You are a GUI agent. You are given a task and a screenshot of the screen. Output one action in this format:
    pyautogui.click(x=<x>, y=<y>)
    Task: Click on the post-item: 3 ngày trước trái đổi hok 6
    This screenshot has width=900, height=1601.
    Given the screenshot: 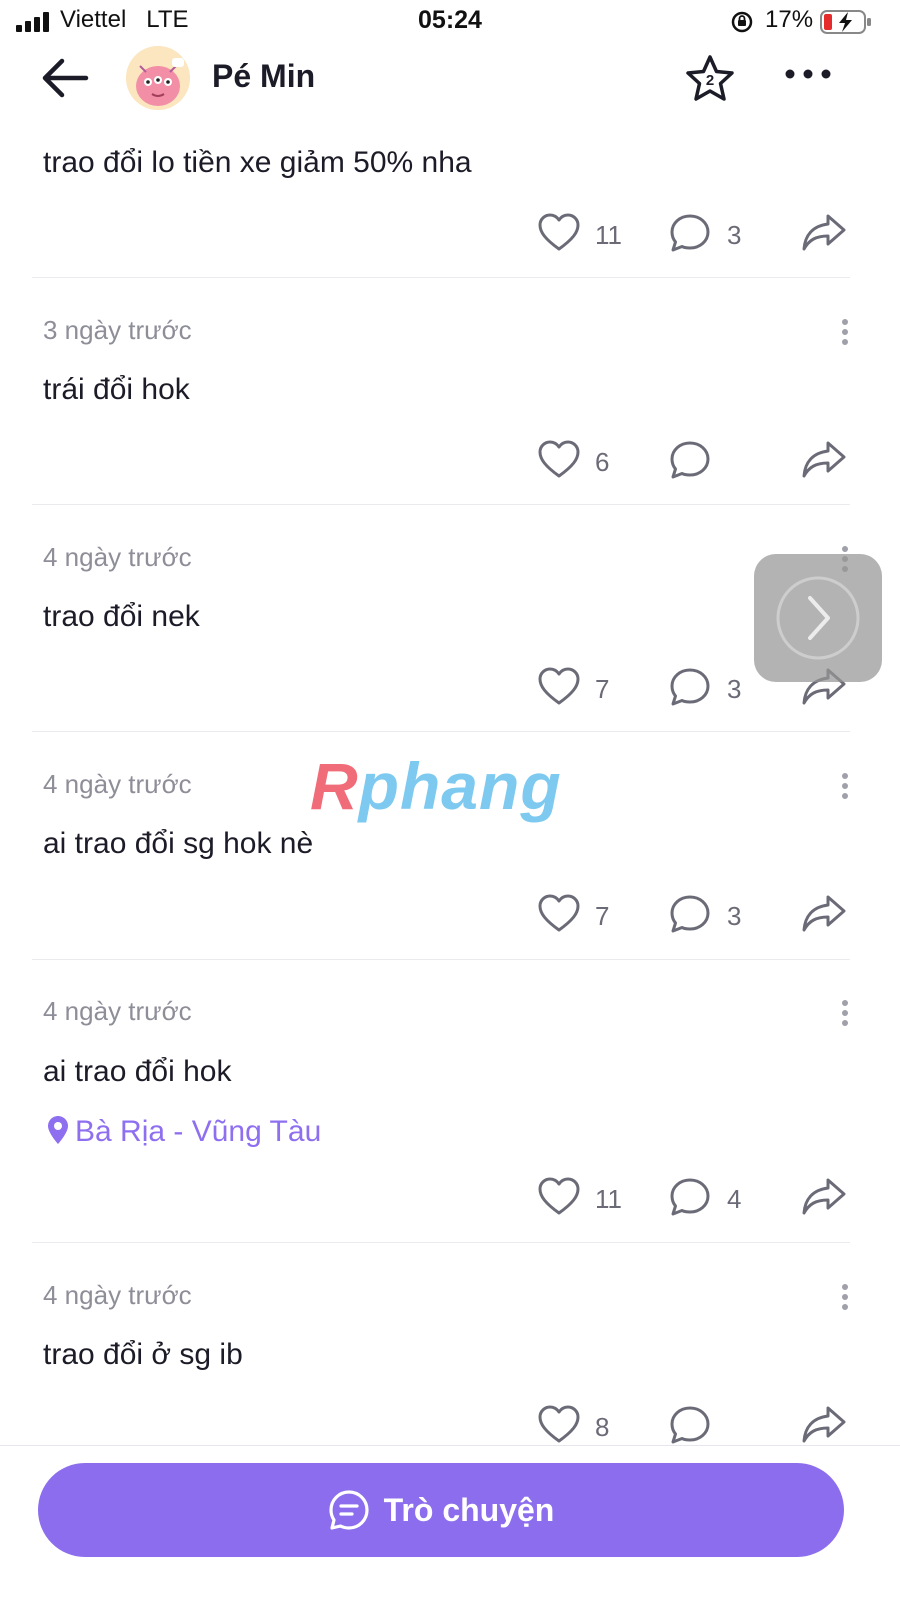 What is the action you would take?
    pyautogui.click(x=441, y=391)
    